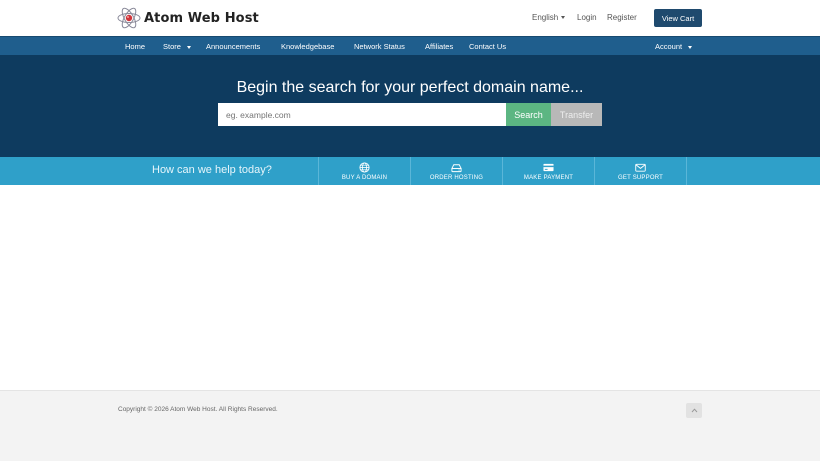 The image size is (820, 461). I want to click on chevron-up-icon, so click(694, 410).